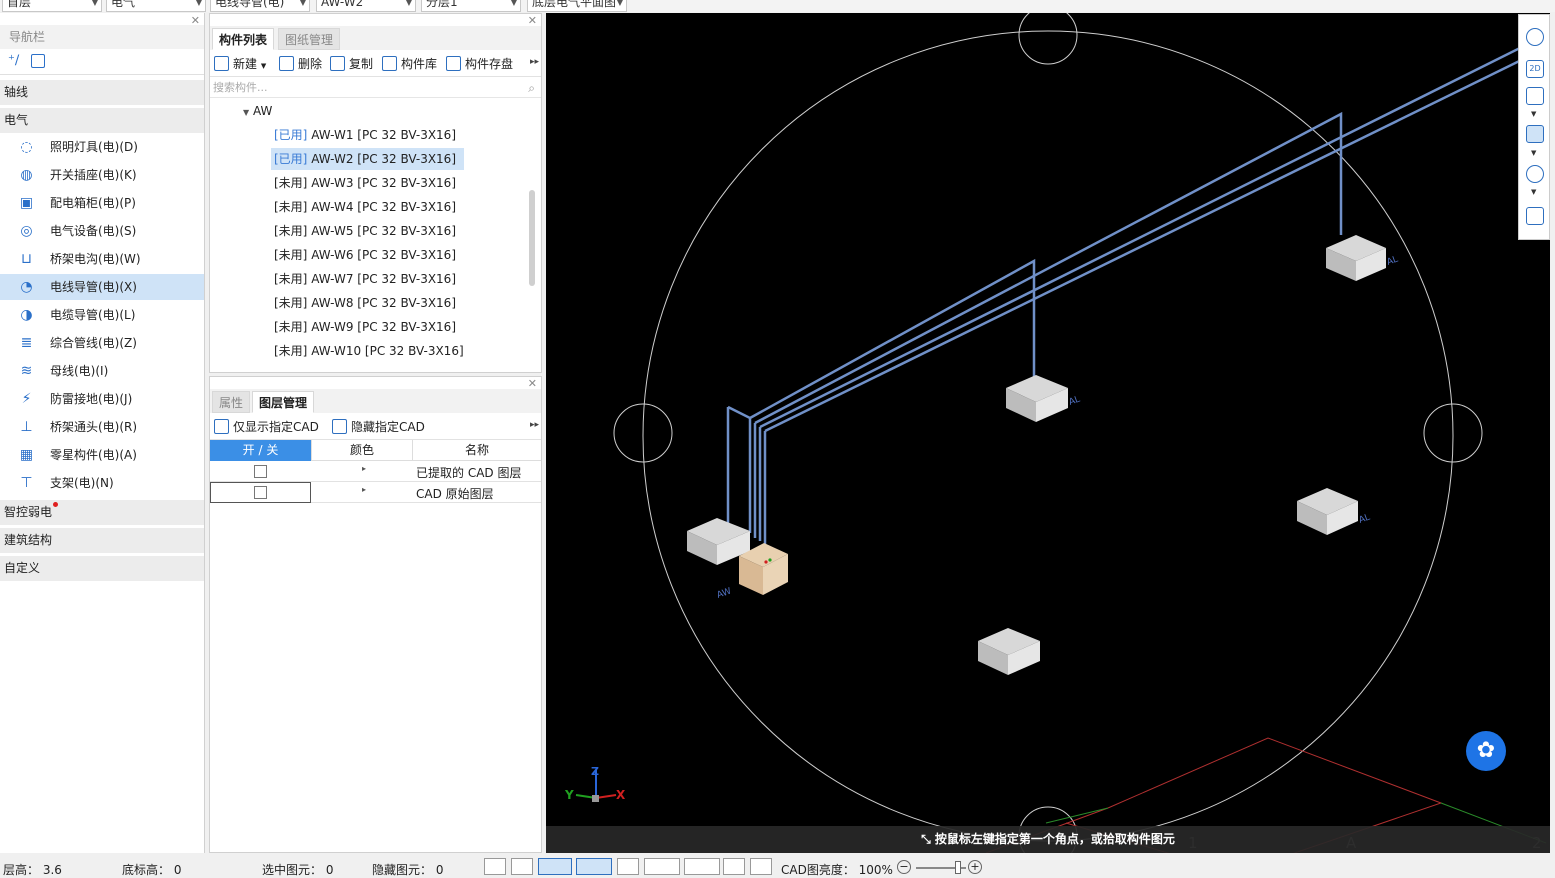 The image size is (1555, 878). What do you see at coordinates (1535, 37) in the screenshot?
I see `orbit-icon` at bounding box center [1535, 37].